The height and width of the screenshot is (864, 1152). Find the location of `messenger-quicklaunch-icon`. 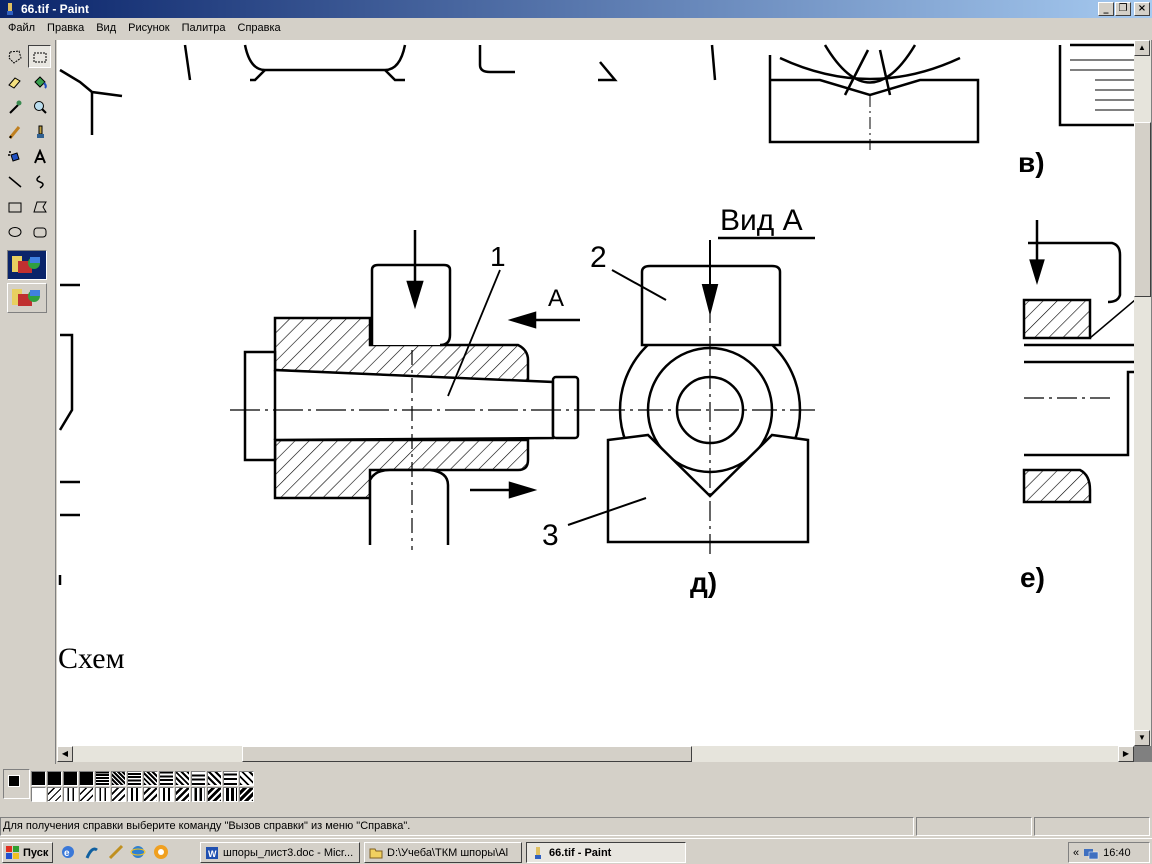

messenger-quicklaunch-icon is located at coordinates (92, 852).